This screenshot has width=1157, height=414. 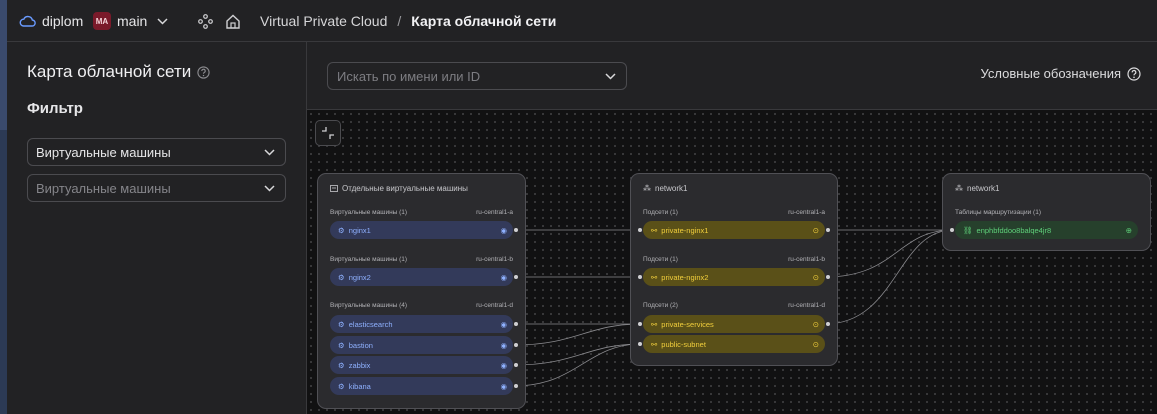 What do you see at coordinates (359, 277) in the screenshot?
I see `vm-name: nginx2` at bounding box center [359, 277].